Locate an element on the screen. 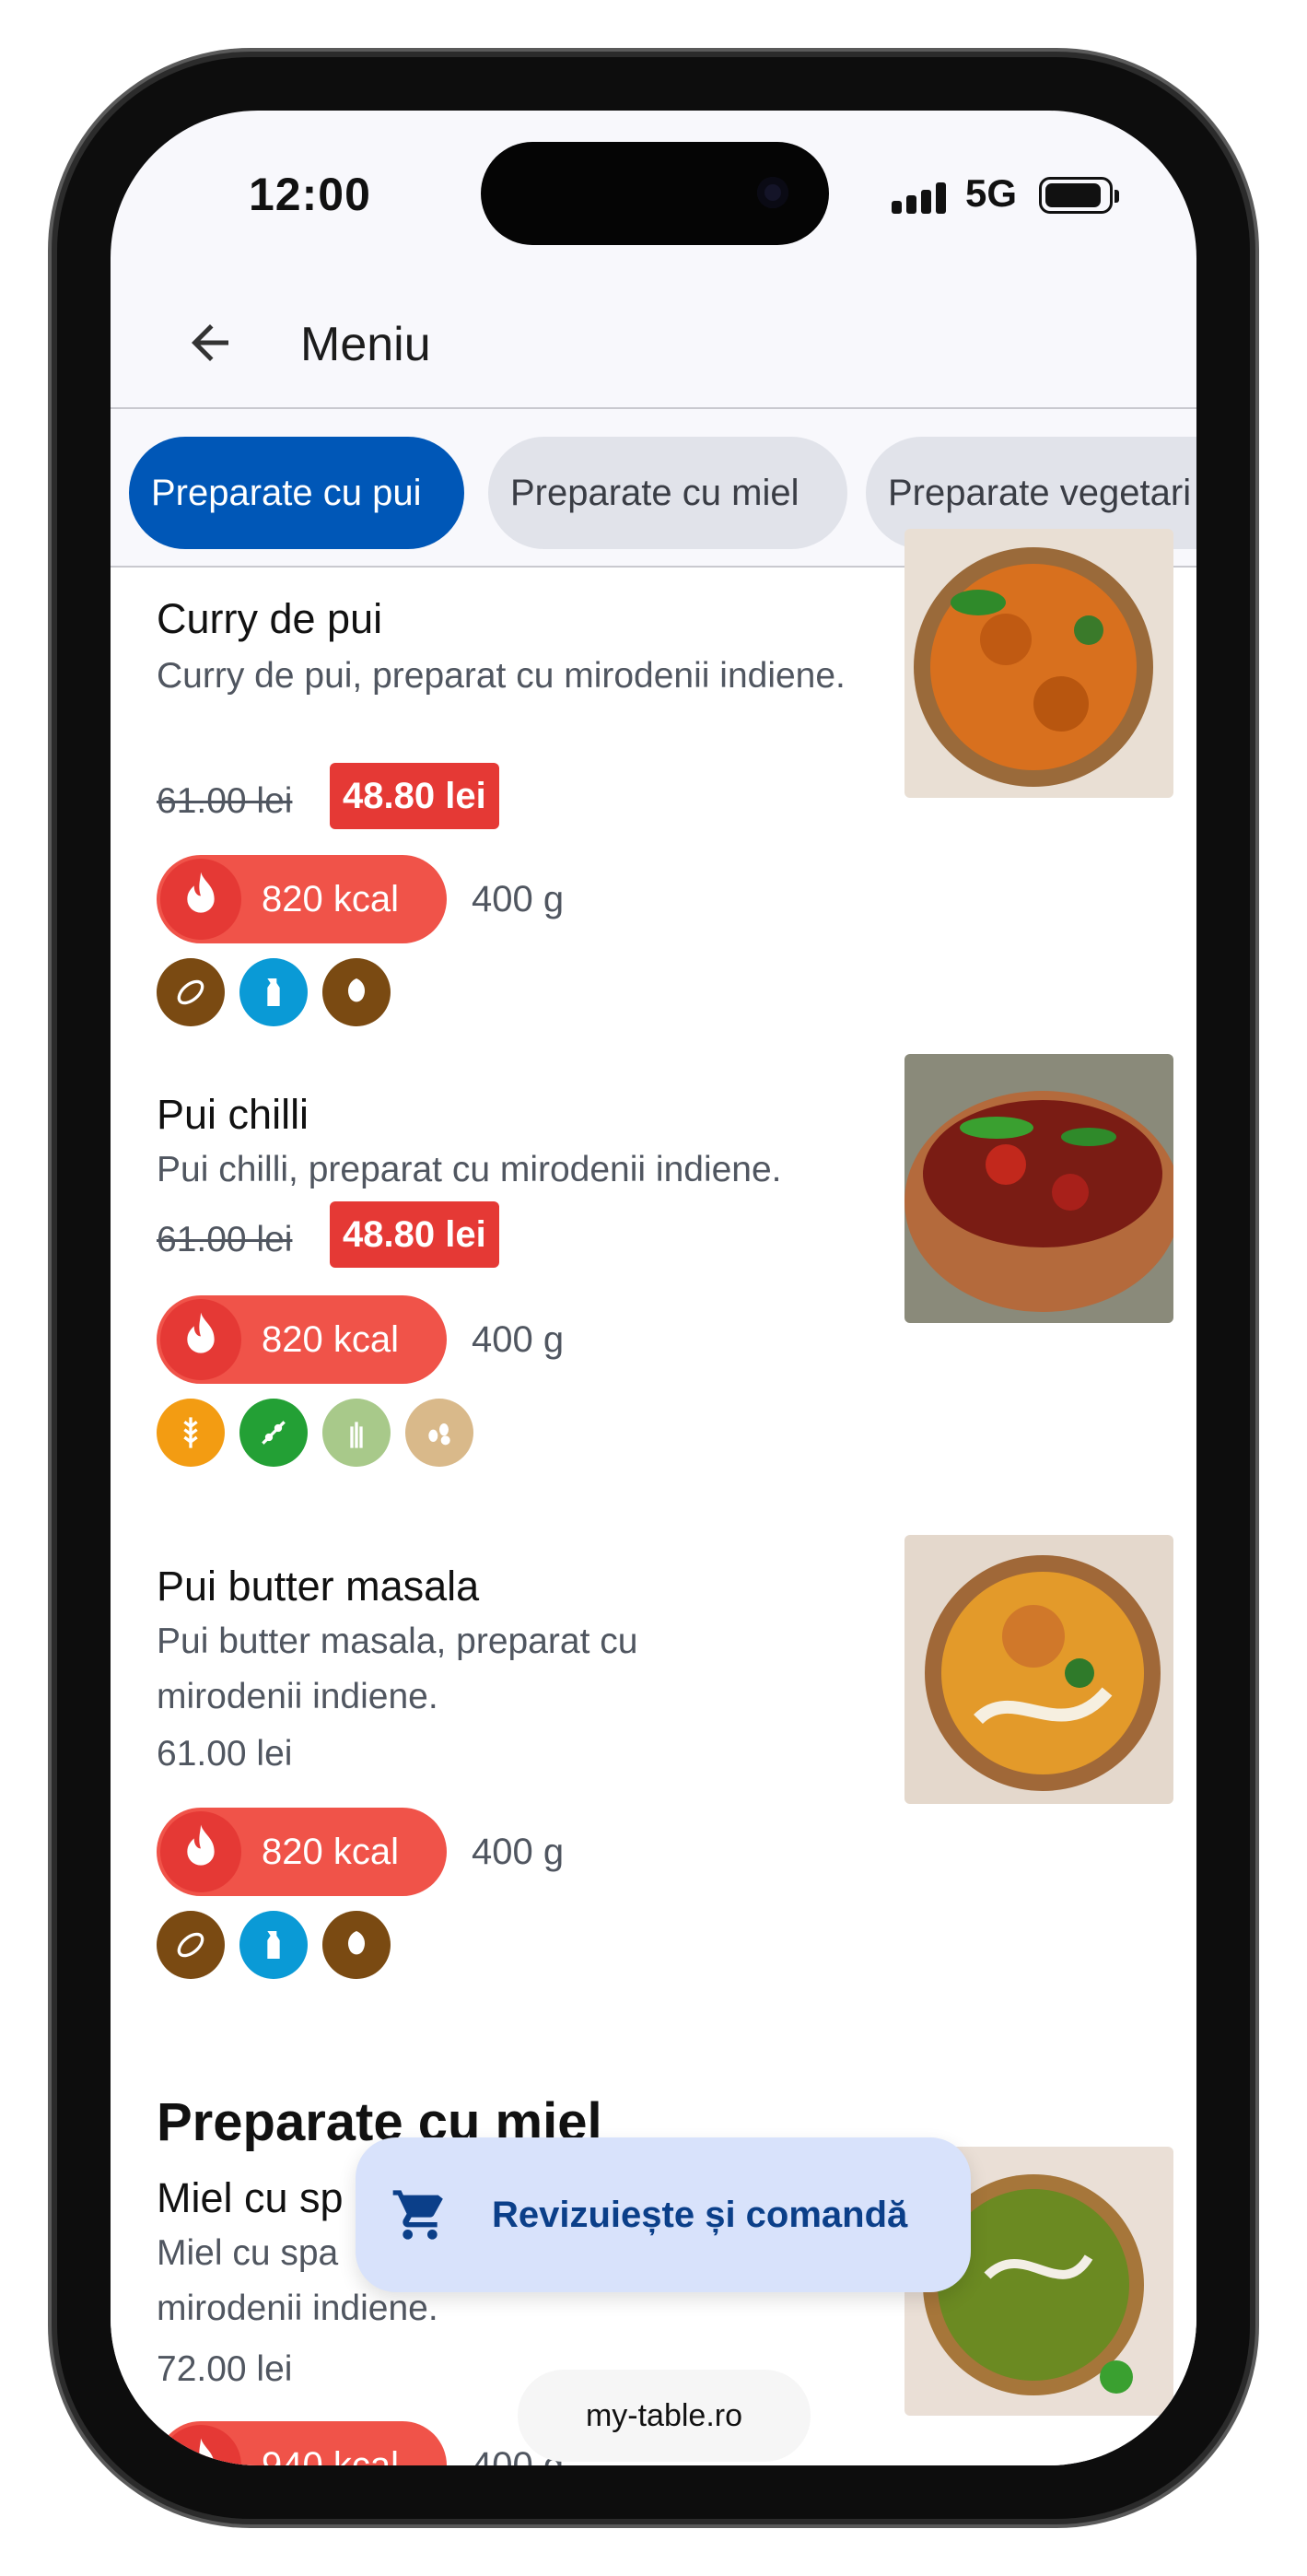  review-and-order-button: Revizuiește și comandă is located at coordinates (664, 2214).